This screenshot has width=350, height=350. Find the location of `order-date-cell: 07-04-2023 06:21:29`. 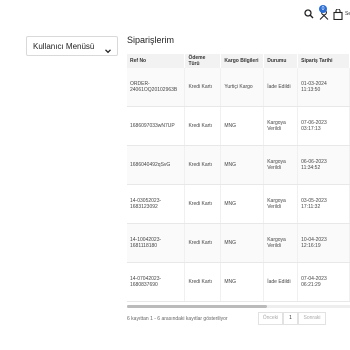

order-date-cell: 07-04-2023 06:21:29 is located at coordinates (323, 282).